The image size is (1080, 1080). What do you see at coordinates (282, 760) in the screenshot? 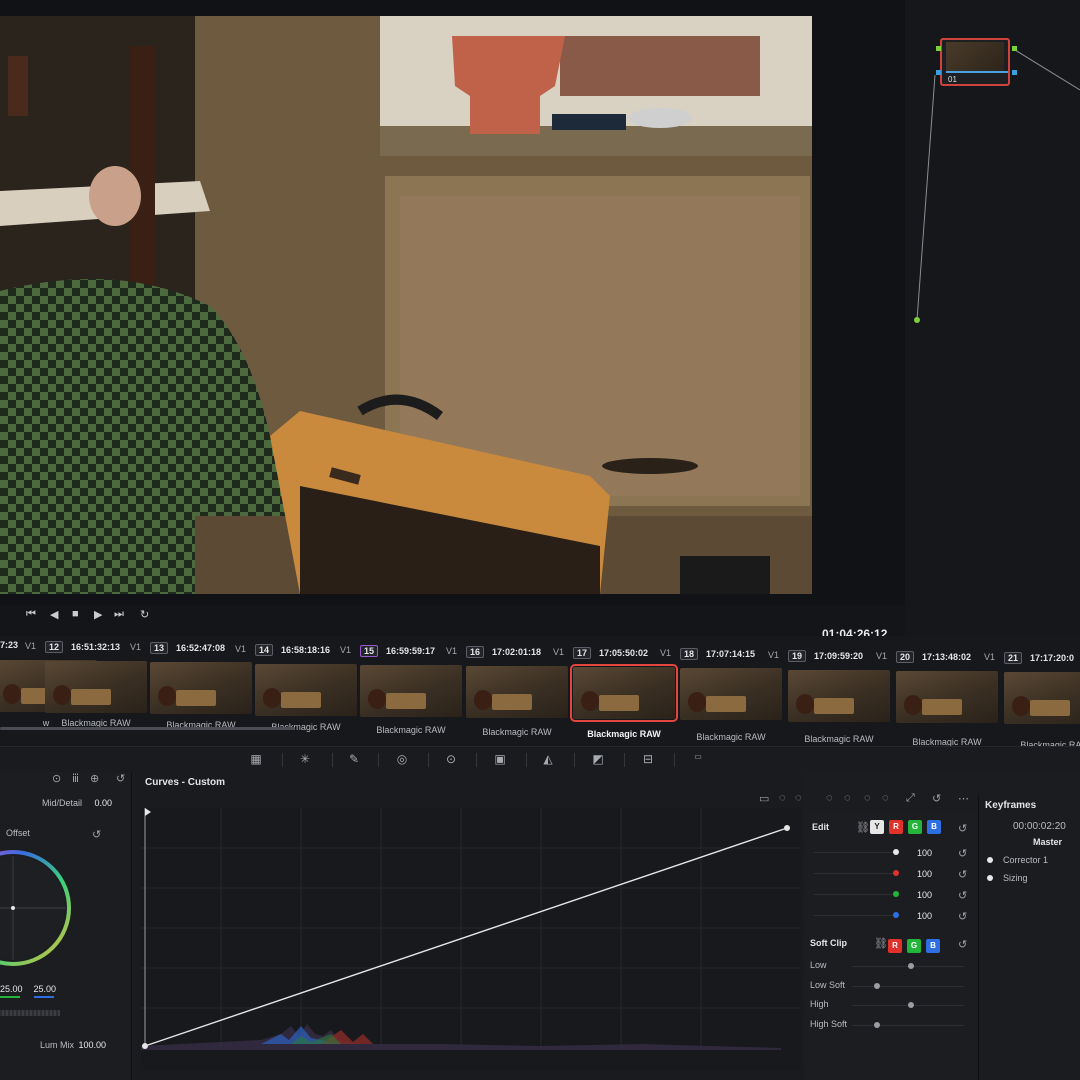
I see `toolbar-divider` at bounding box center [282, 760].